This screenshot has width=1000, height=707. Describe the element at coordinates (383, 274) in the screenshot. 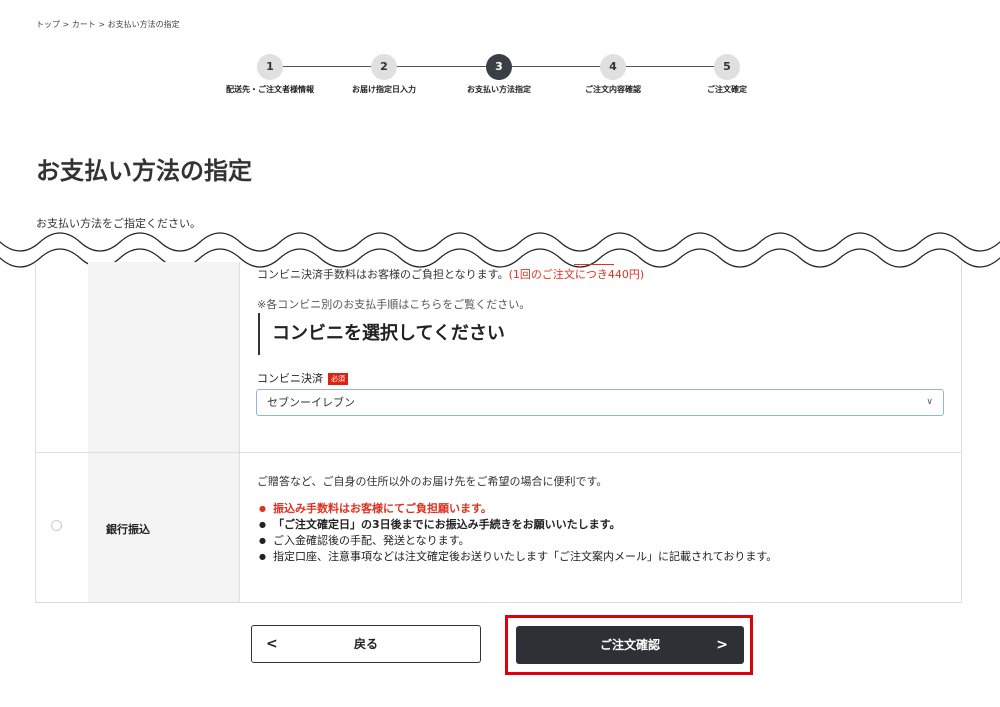

I see `fee-note-text: コンビニ決済手数料はお客様のご負担となります。` at that location.